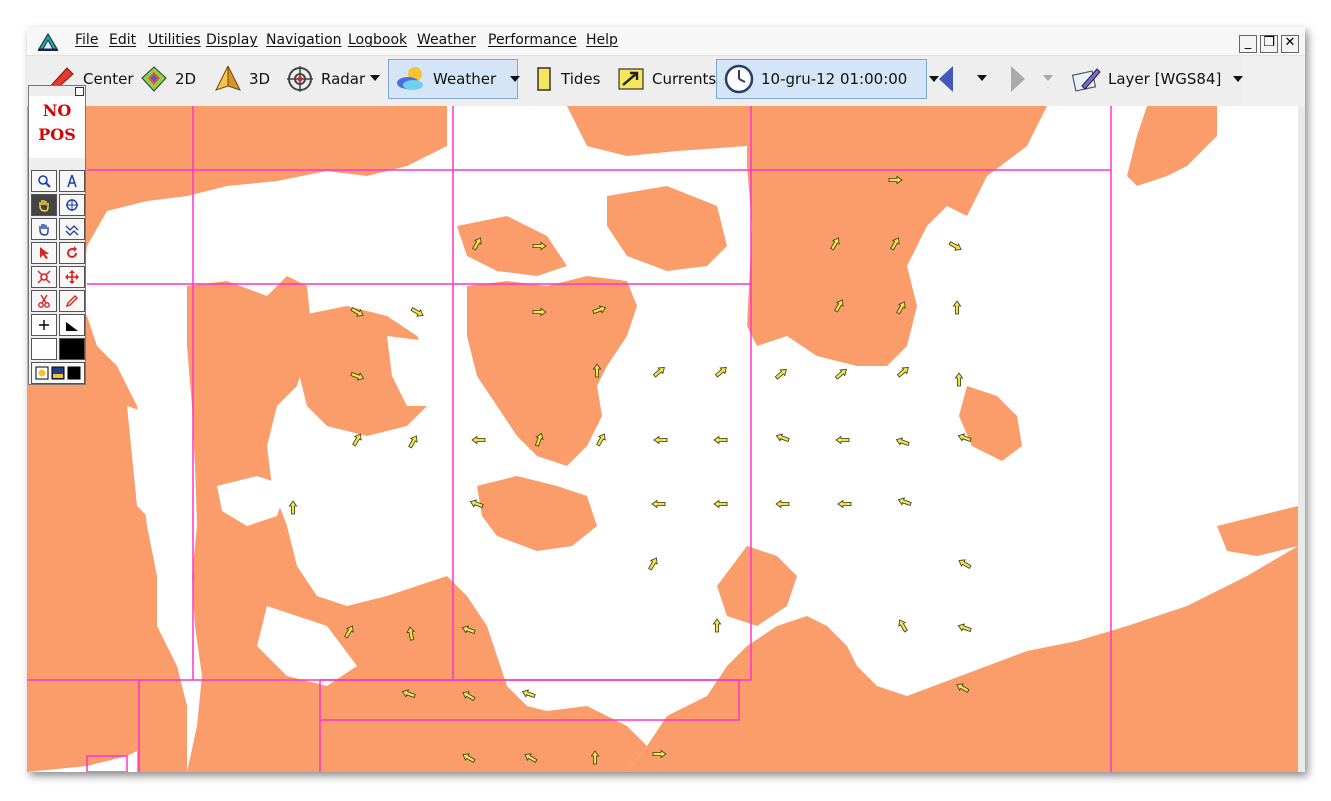 The image size is (1331, 801). What do you see at coordinates (174, 40) in the screenshot?
I see `menu-utilities: Utilities` at bounding box center [174, 40].